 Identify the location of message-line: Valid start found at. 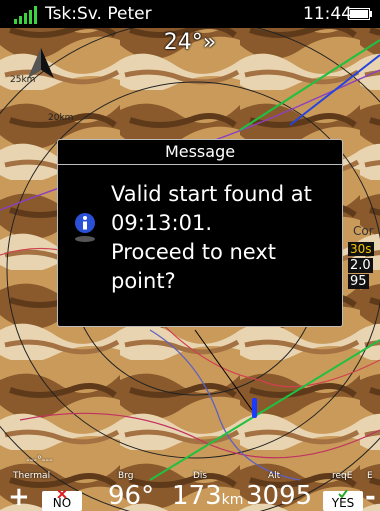
(211, 194).